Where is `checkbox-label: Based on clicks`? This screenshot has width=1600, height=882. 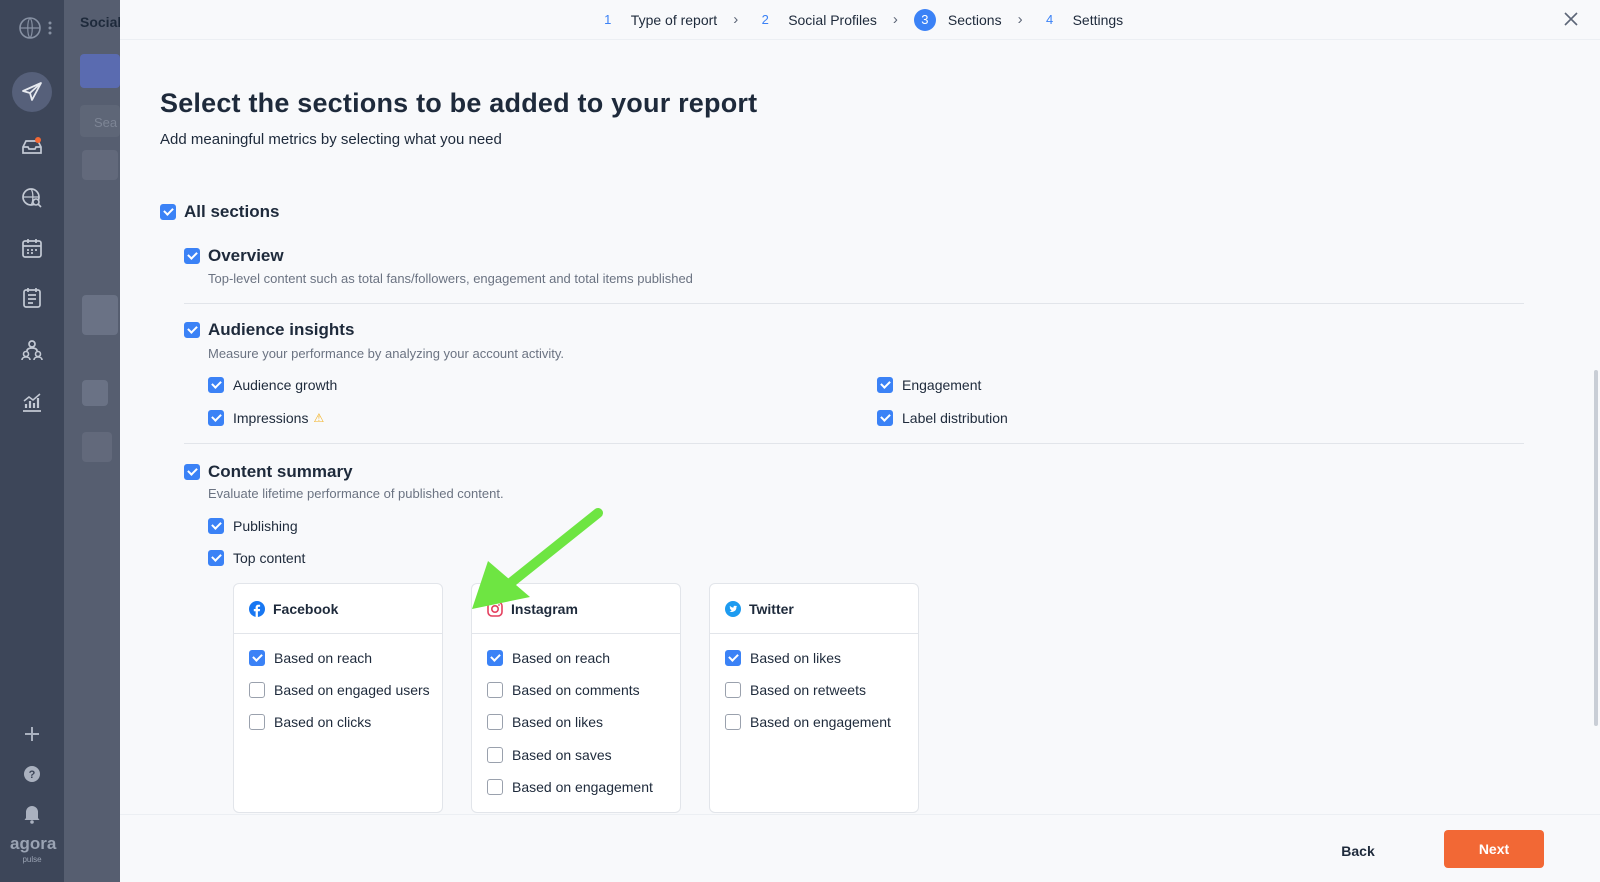 checkbox-label: Based on clicks is located at coordinates (323, 722).